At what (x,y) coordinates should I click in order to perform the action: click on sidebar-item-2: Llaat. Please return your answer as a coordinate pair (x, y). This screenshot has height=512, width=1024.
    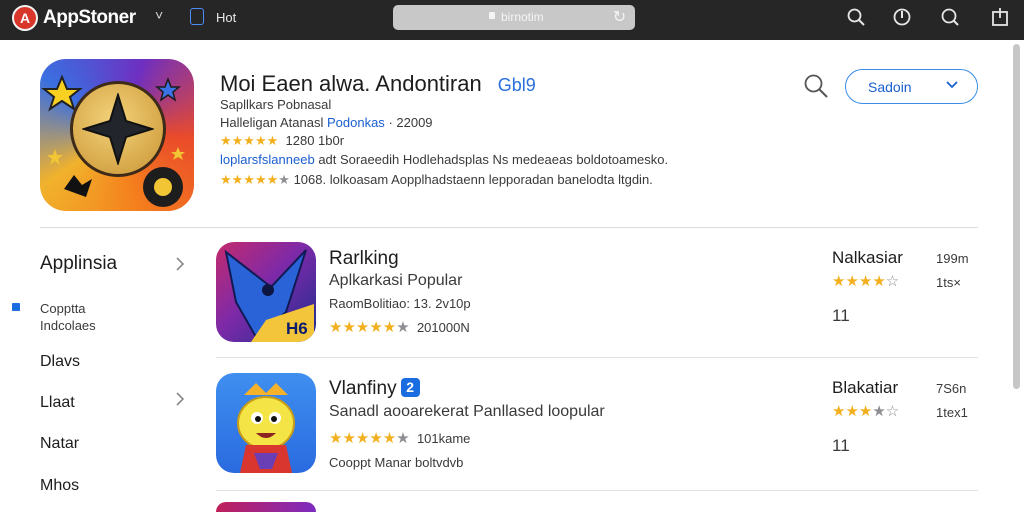
    Looking at the image, I should click on (57, 403).